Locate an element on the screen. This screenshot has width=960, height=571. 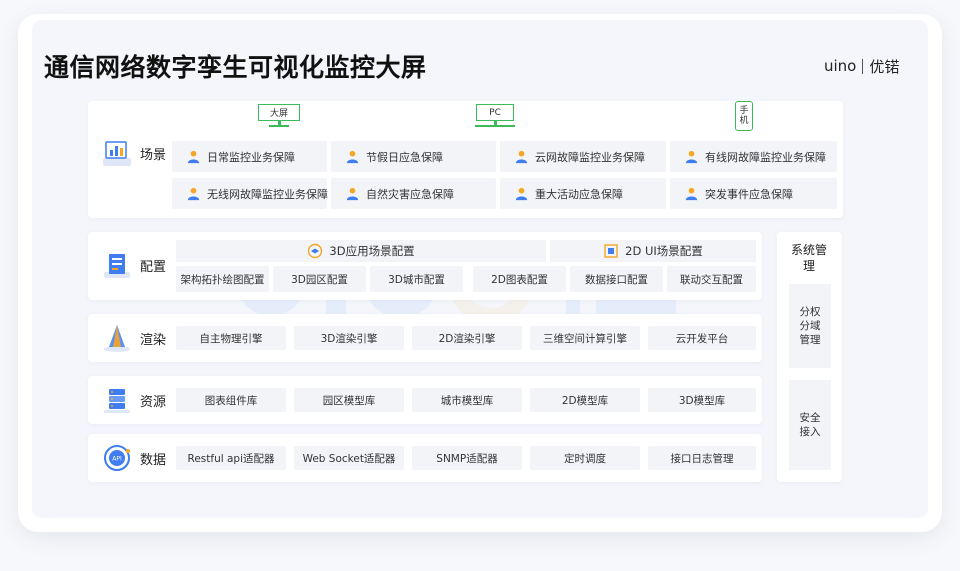
resource-label: 资源 is located at coordinates (153, 402).